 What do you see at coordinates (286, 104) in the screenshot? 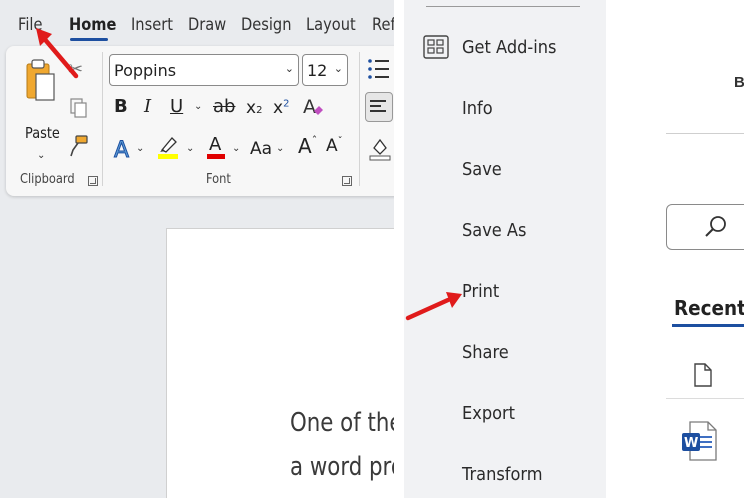
I see `superscript-mark: 2` at bounding box center [286, 104].